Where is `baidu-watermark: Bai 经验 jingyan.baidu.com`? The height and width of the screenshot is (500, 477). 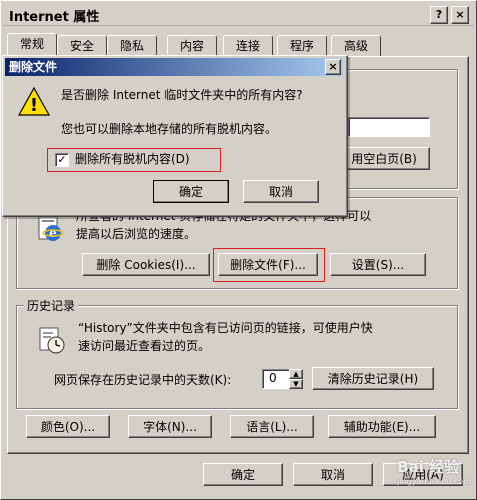
baidu-watermark: Bai 经验 jingyan.baidu.com is located at coordinates (434, 471).